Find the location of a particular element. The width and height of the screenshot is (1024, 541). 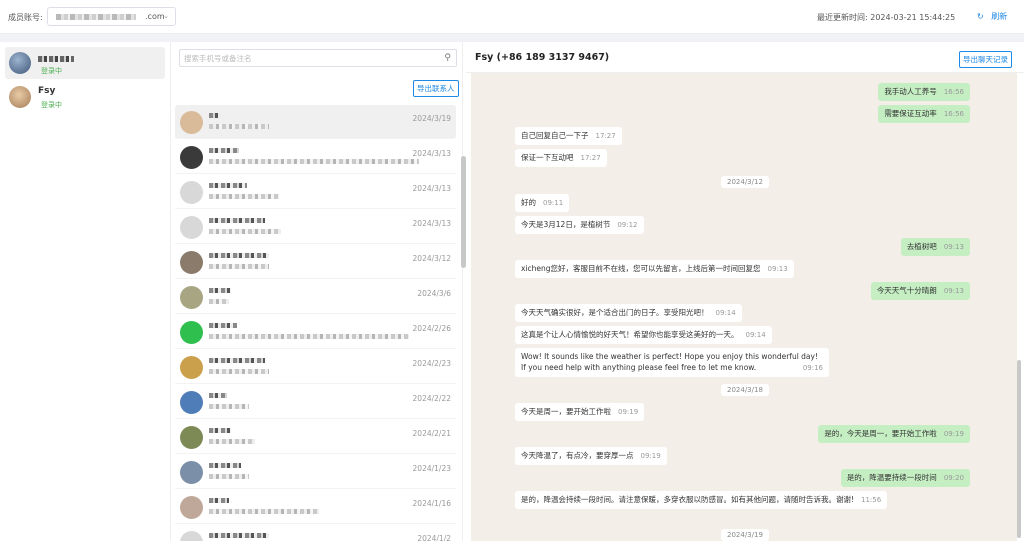

message-received: 今天降温了，有点冷，要穿厚一点 09:19 is located at coordinates (591, 456).